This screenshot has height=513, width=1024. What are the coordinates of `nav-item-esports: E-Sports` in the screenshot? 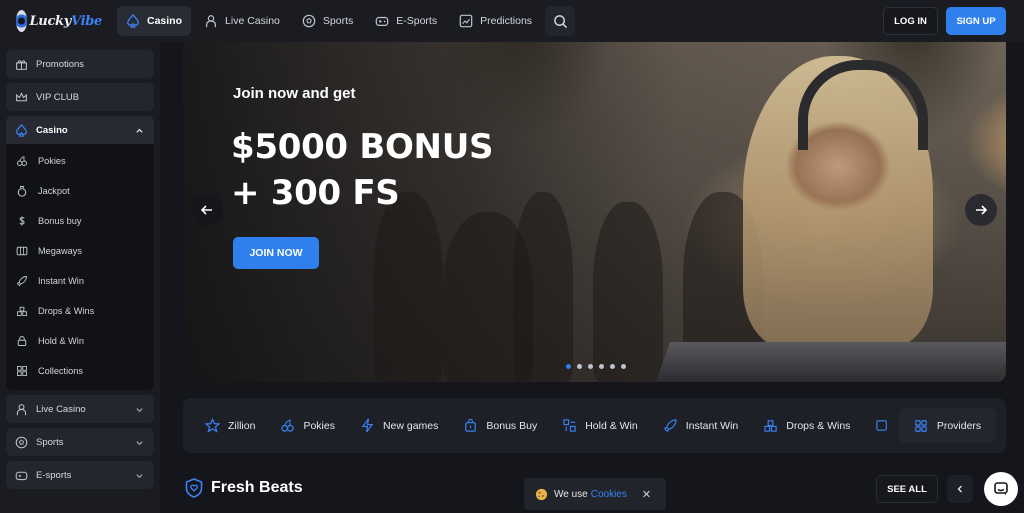 It's located at (406, 21).